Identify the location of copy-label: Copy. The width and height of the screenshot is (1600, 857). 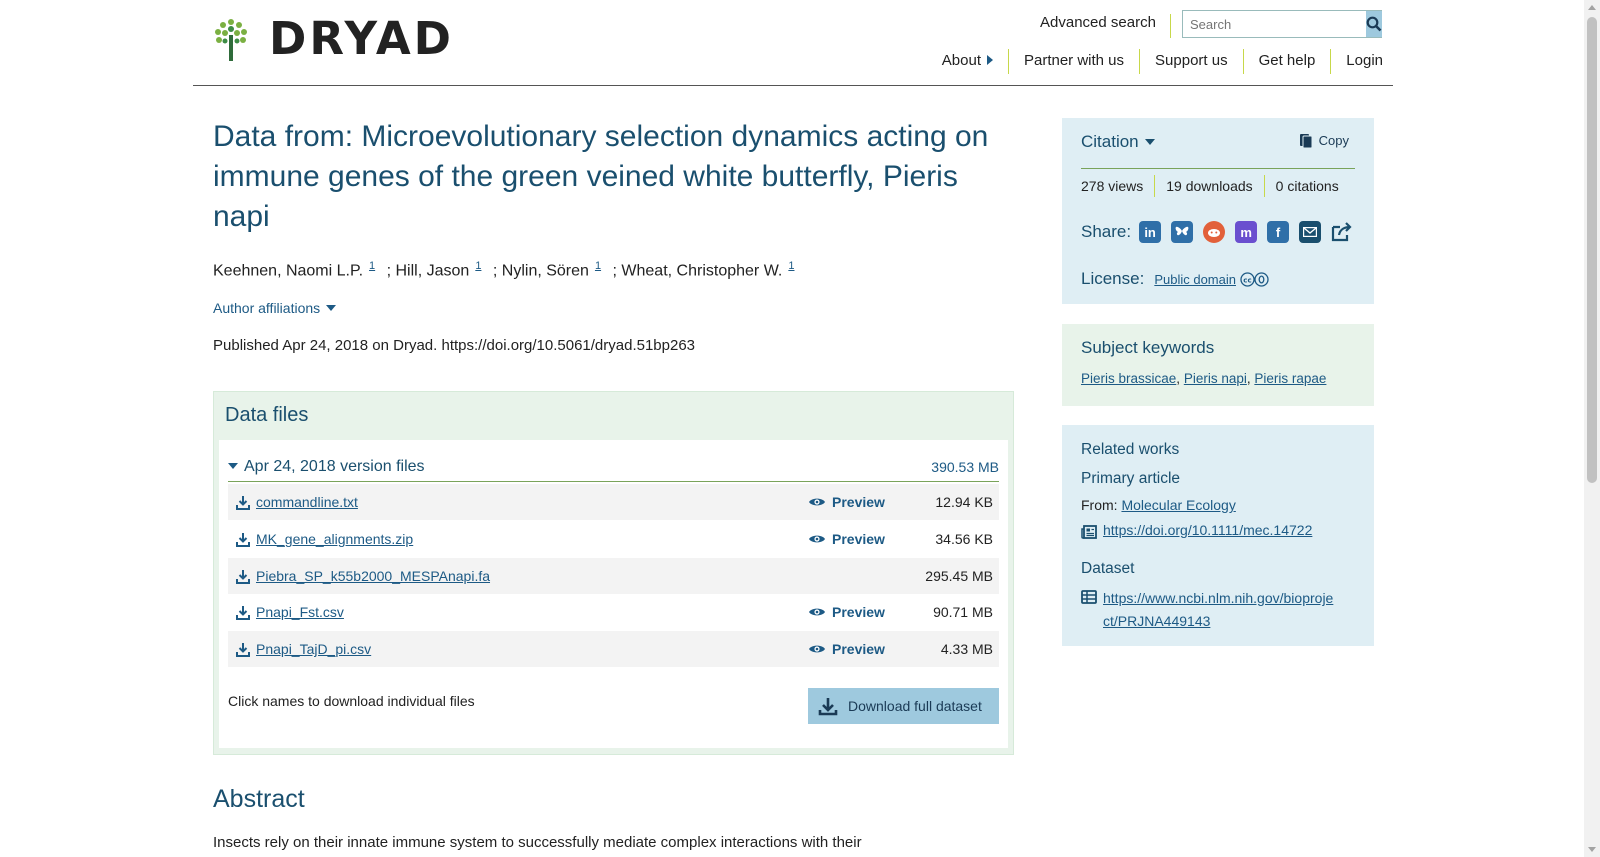
(1333, 140).